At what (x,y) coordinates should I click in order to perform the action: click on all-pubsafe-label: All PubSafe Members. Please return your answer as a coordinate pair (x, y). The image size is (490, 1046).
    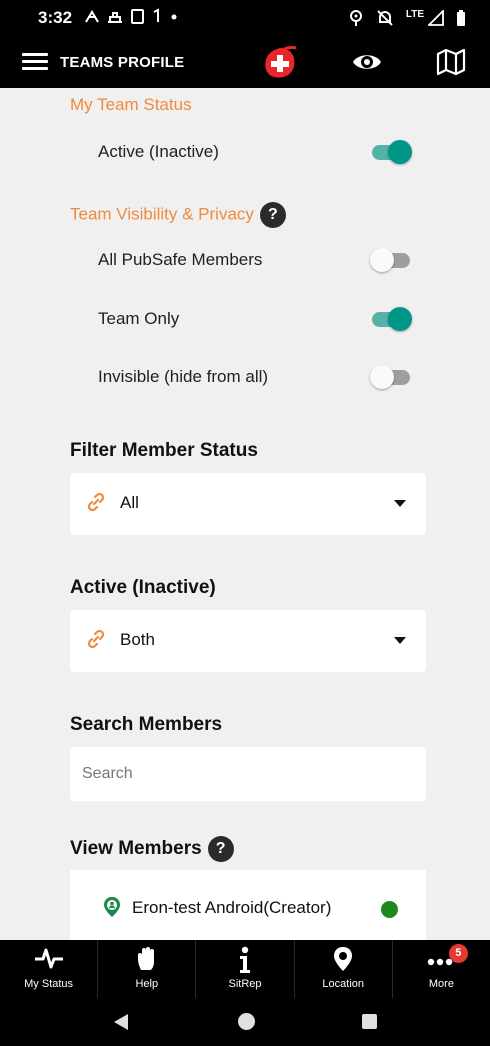
    Looking at the image, I should click on (180, 259).